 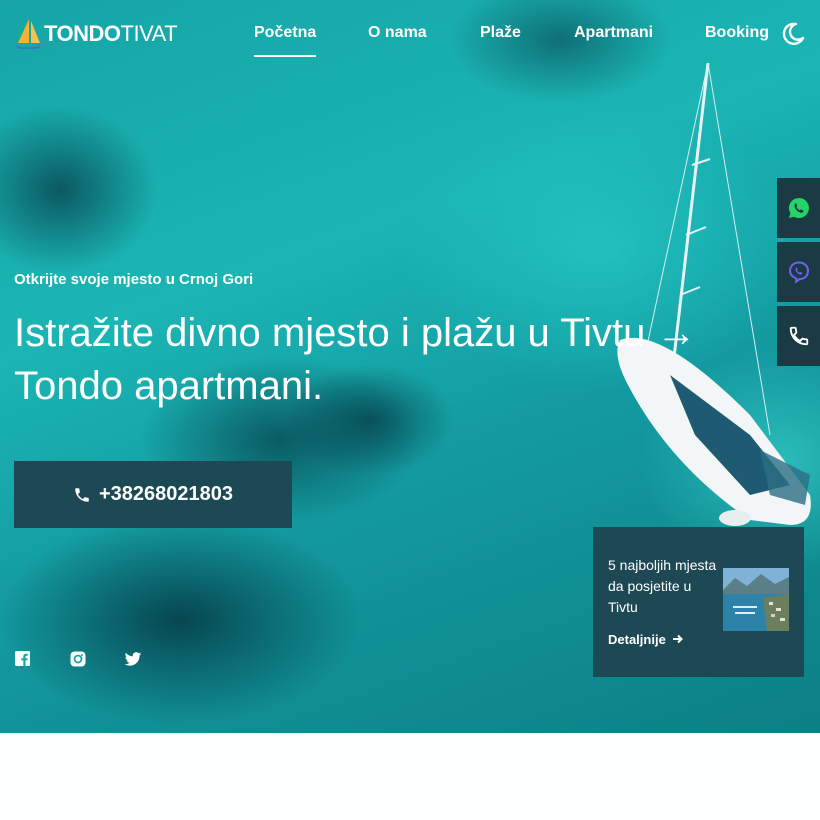 What do you see at coordinates (613, 33) in the screenshot?
I see `nav-item-apartmani: Apartmani` at bounding box center [613, 33].